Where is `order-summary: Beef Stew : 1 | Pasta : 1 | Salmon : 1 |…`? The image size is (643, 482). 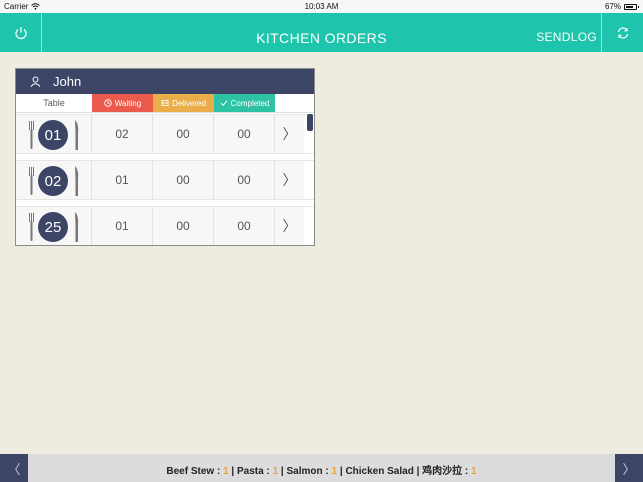
order-summary: Beef Stew : 1 | Pasta : 1 | Salmon : 1 |… is located at coordinates (321, 471).